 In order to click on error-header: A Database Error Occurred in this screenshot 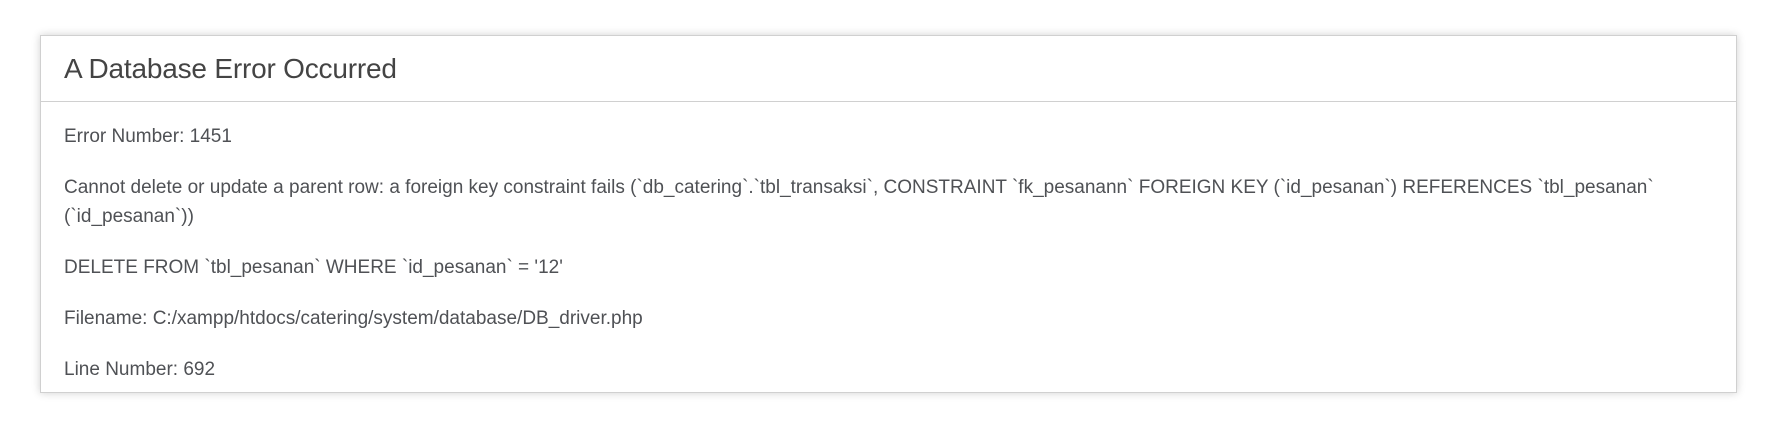, I will do `click(888, 69)`.